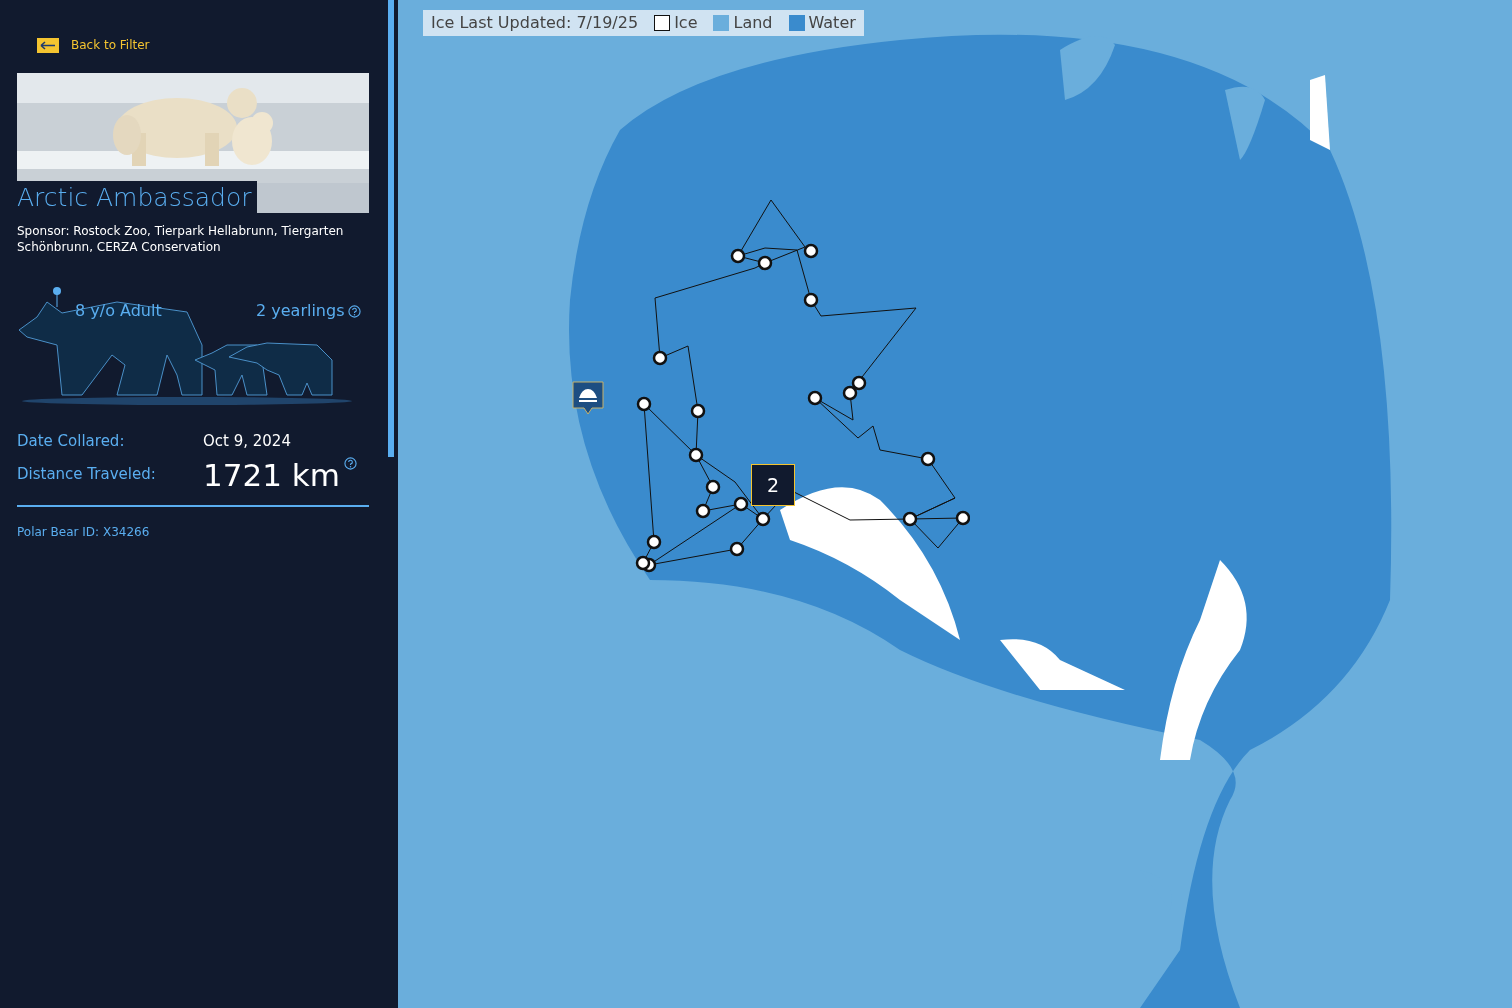  Describe the element at coordinates (217, 45) in the screenshot. I see `back-link: Back to Filter` at that location.